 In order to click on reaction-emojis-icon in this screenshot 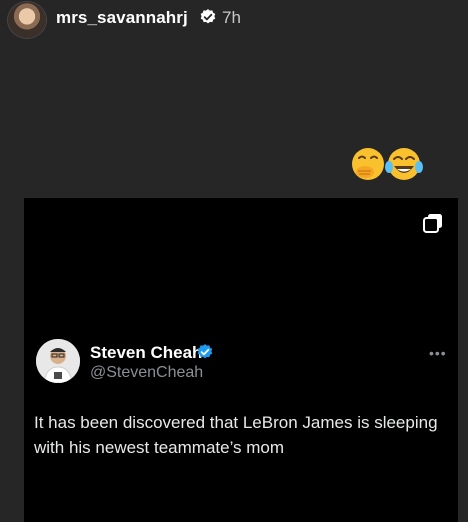, I will do `click(387, 164)`.